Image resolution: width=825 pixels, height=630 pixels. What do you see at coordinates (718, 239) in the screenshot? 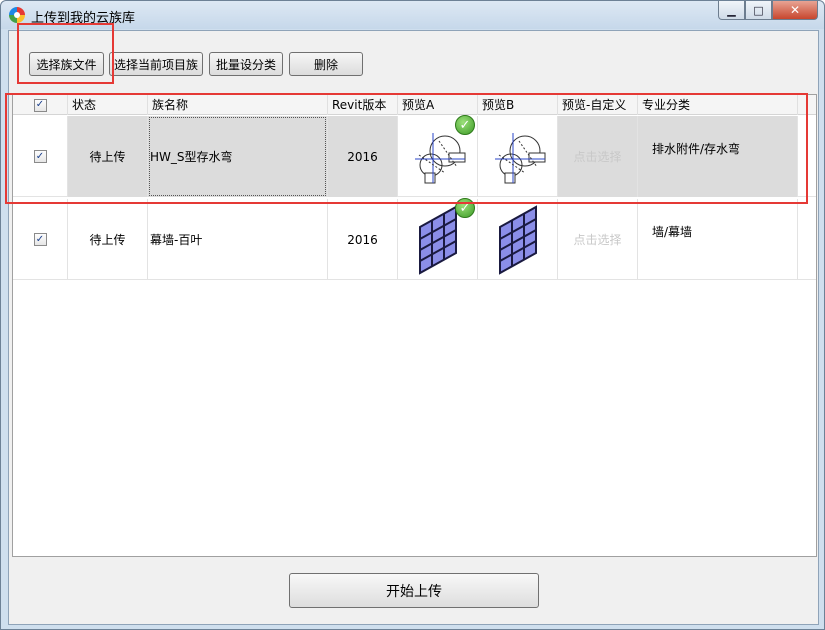
I see `category-cell: 墙/幕墙` at bounding box center [718, 239].